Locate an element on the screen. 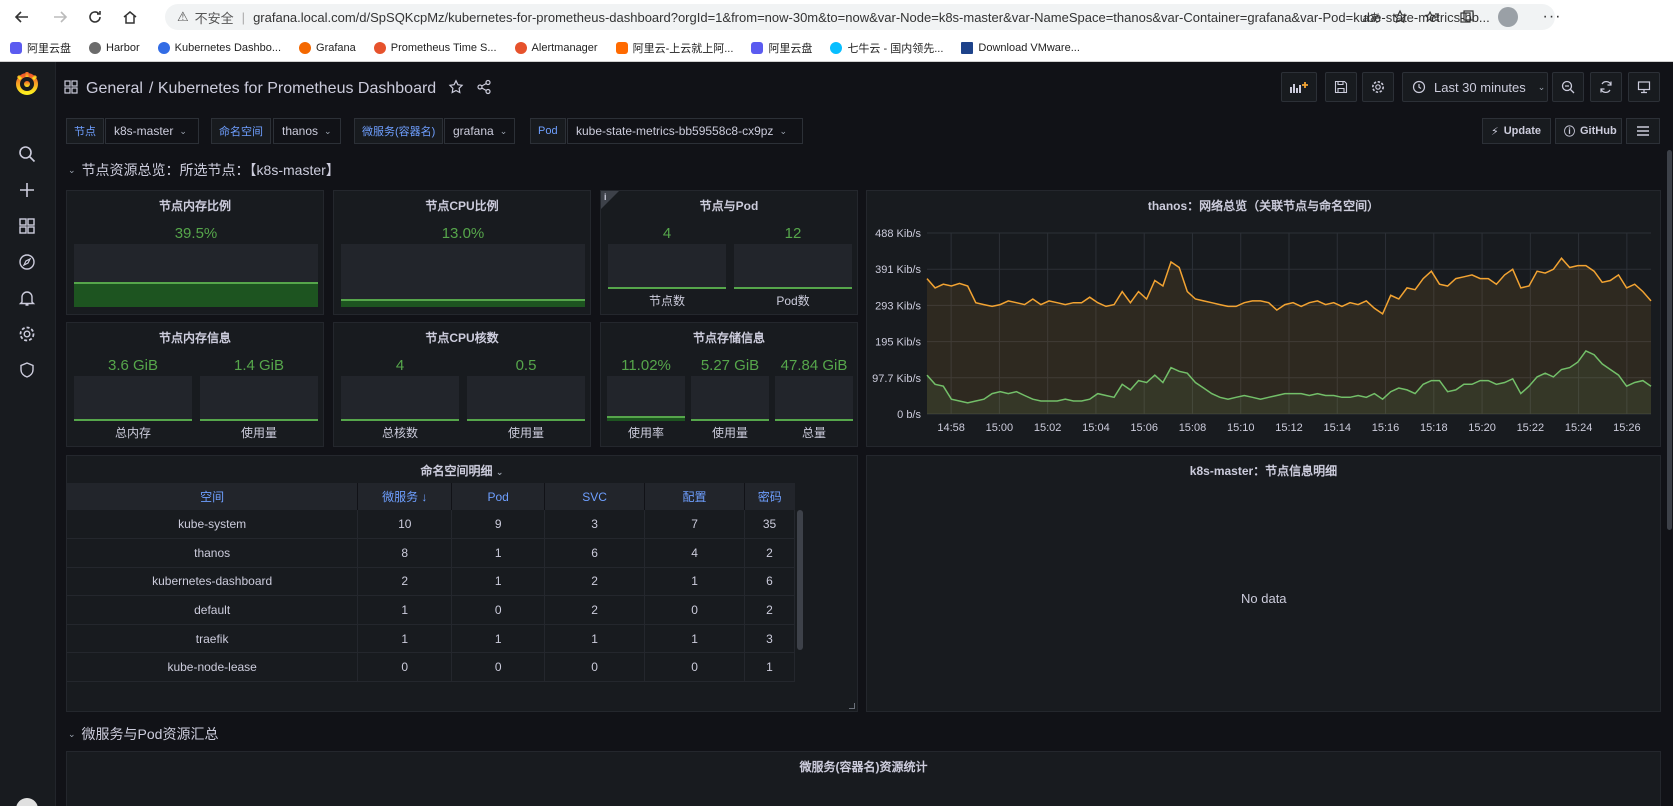 The height and width of the screenshot is (806, 1673). column-header-configmaps: 配置 is located at coordinates (694, 496).